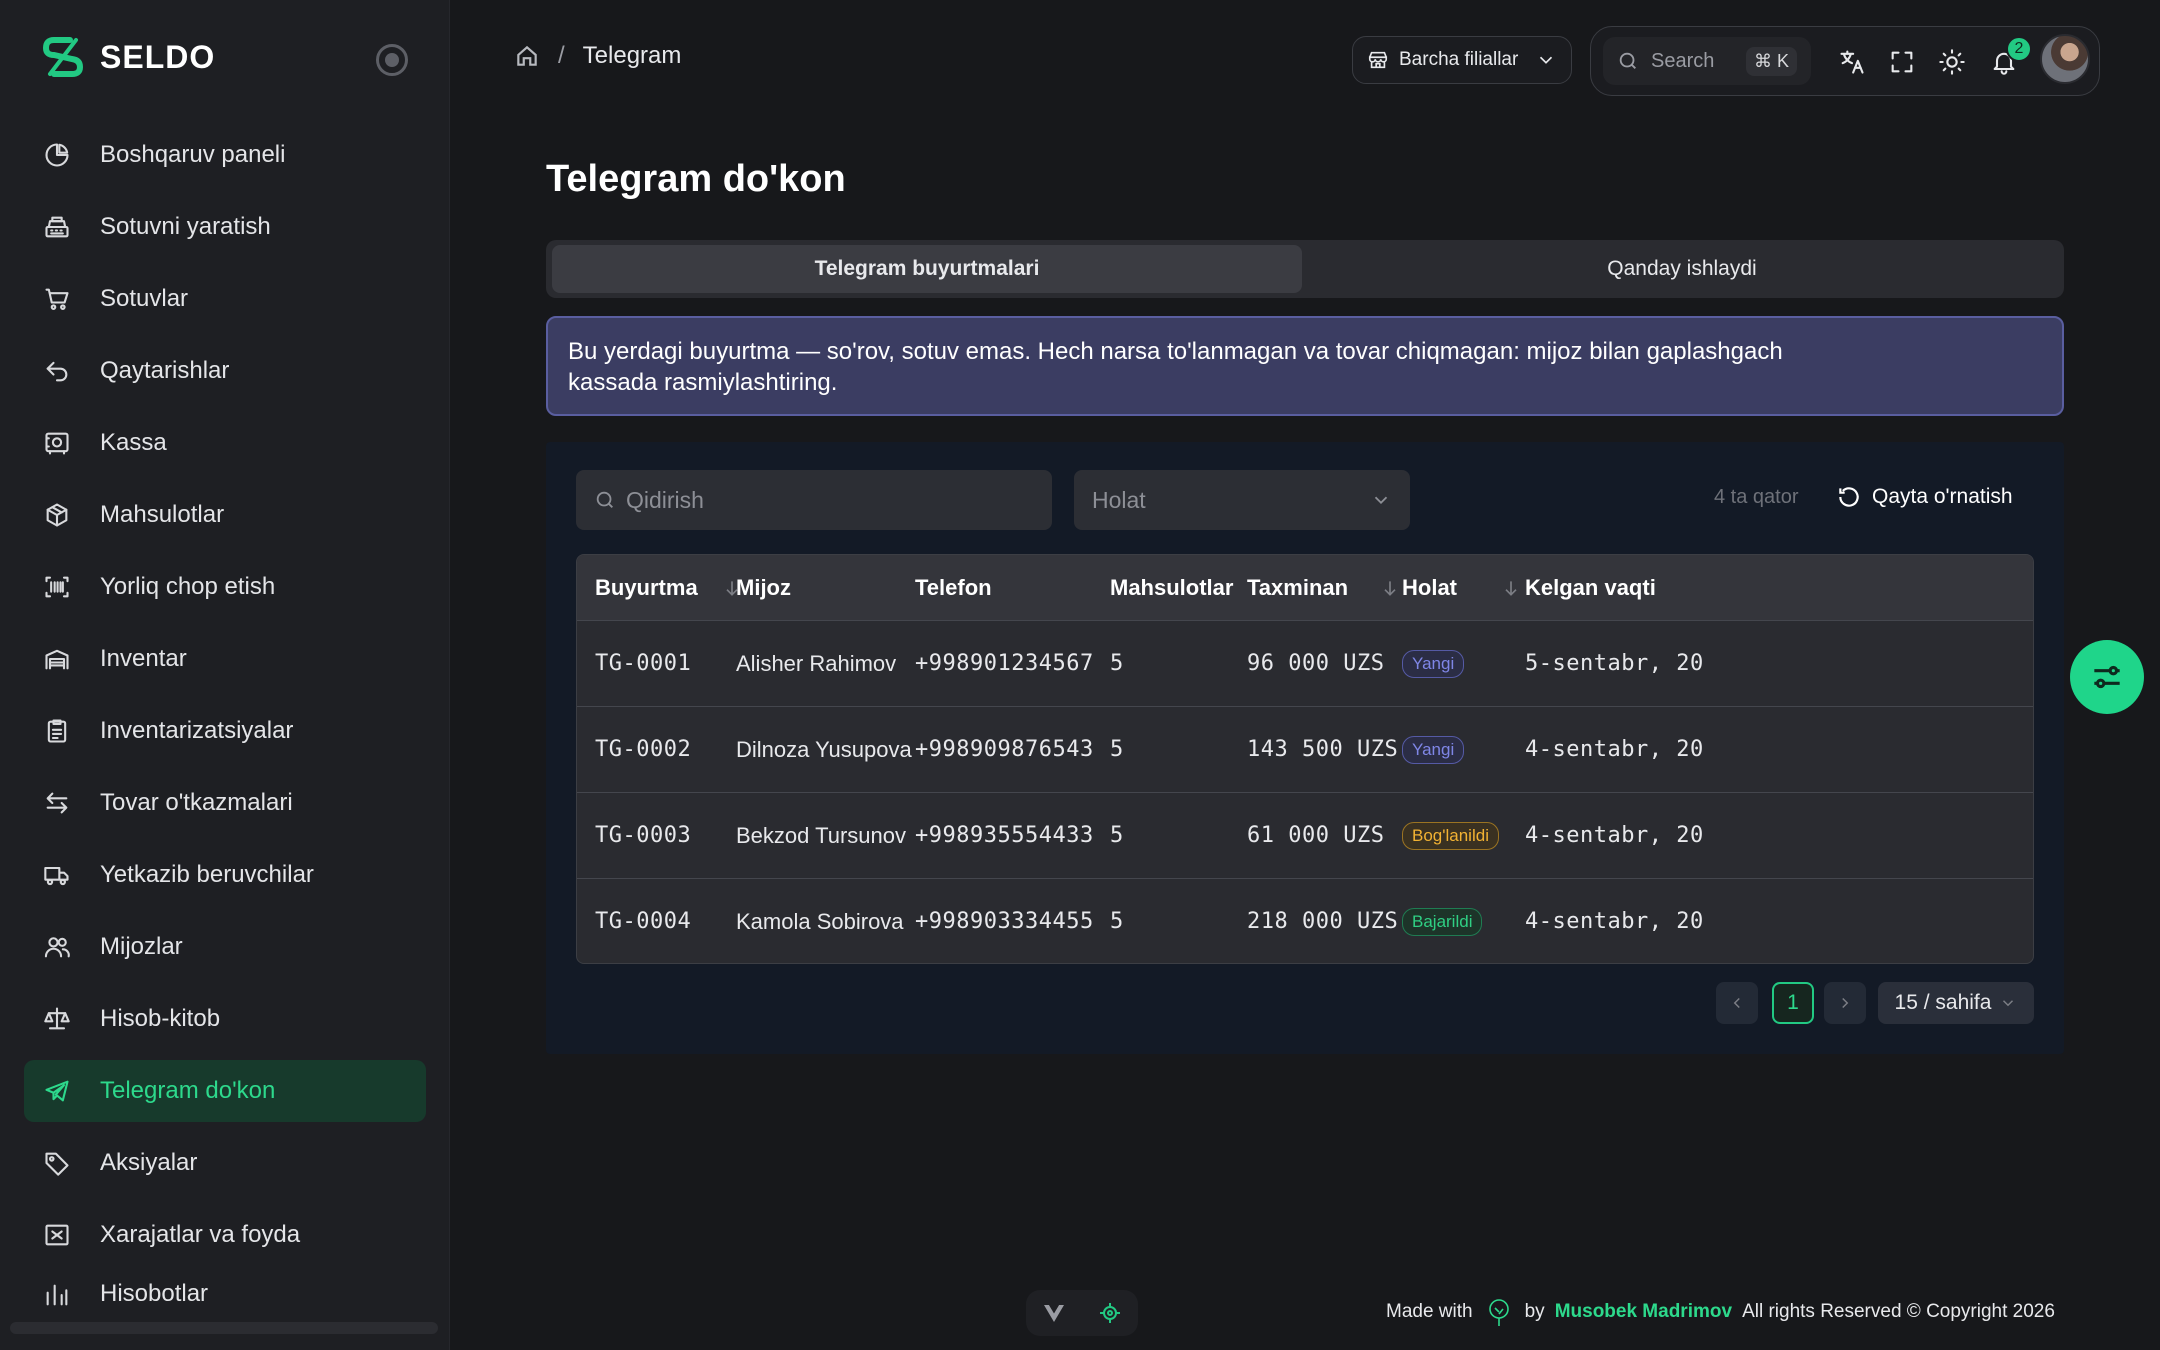  I want to click on column-header-kelgan-vaqti: Kelgan vaqti, so click(1590, 588).